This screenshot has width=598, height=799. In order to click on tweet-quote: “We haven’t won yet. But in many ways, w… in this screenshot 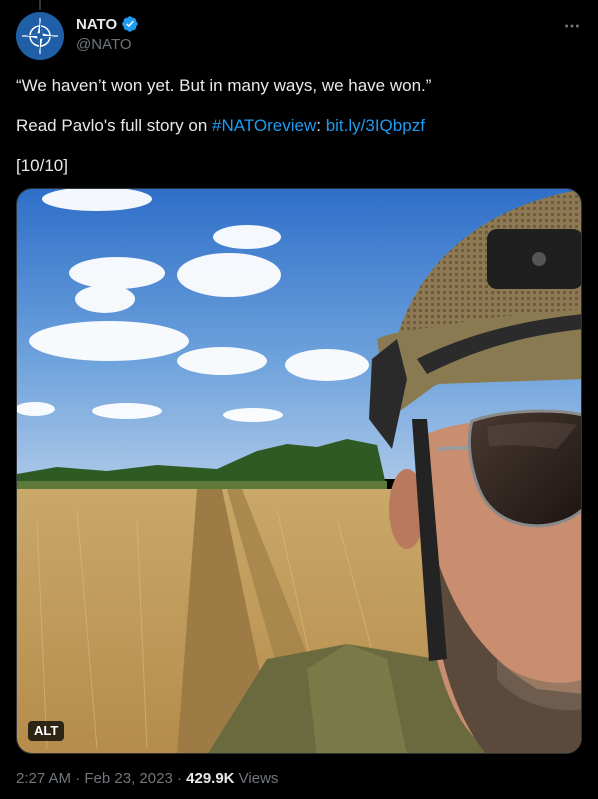, I will do `click(224, 85)`.